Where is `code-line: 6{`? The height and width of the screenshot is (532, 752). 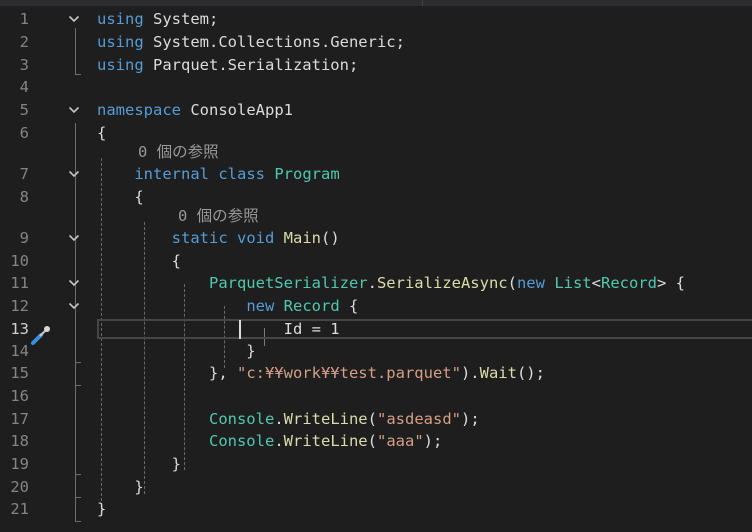 code-line: 6{ is located at coordinates (376, 133).